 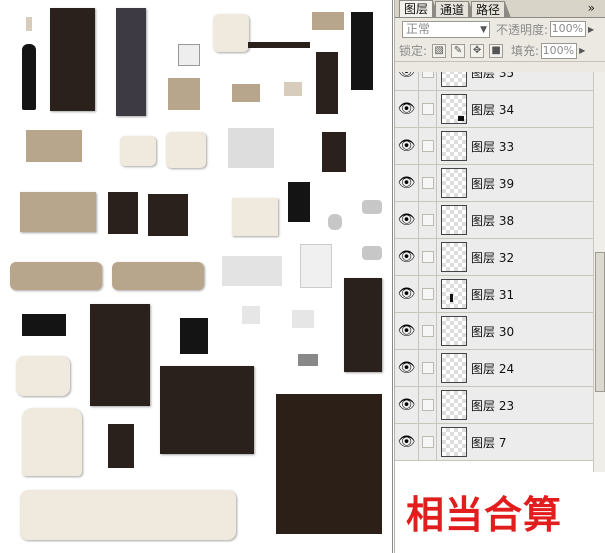 What do you see at coordinates (299, 202) in the screenshot?
I see `oven-asset` at bounding box center [299, 202].